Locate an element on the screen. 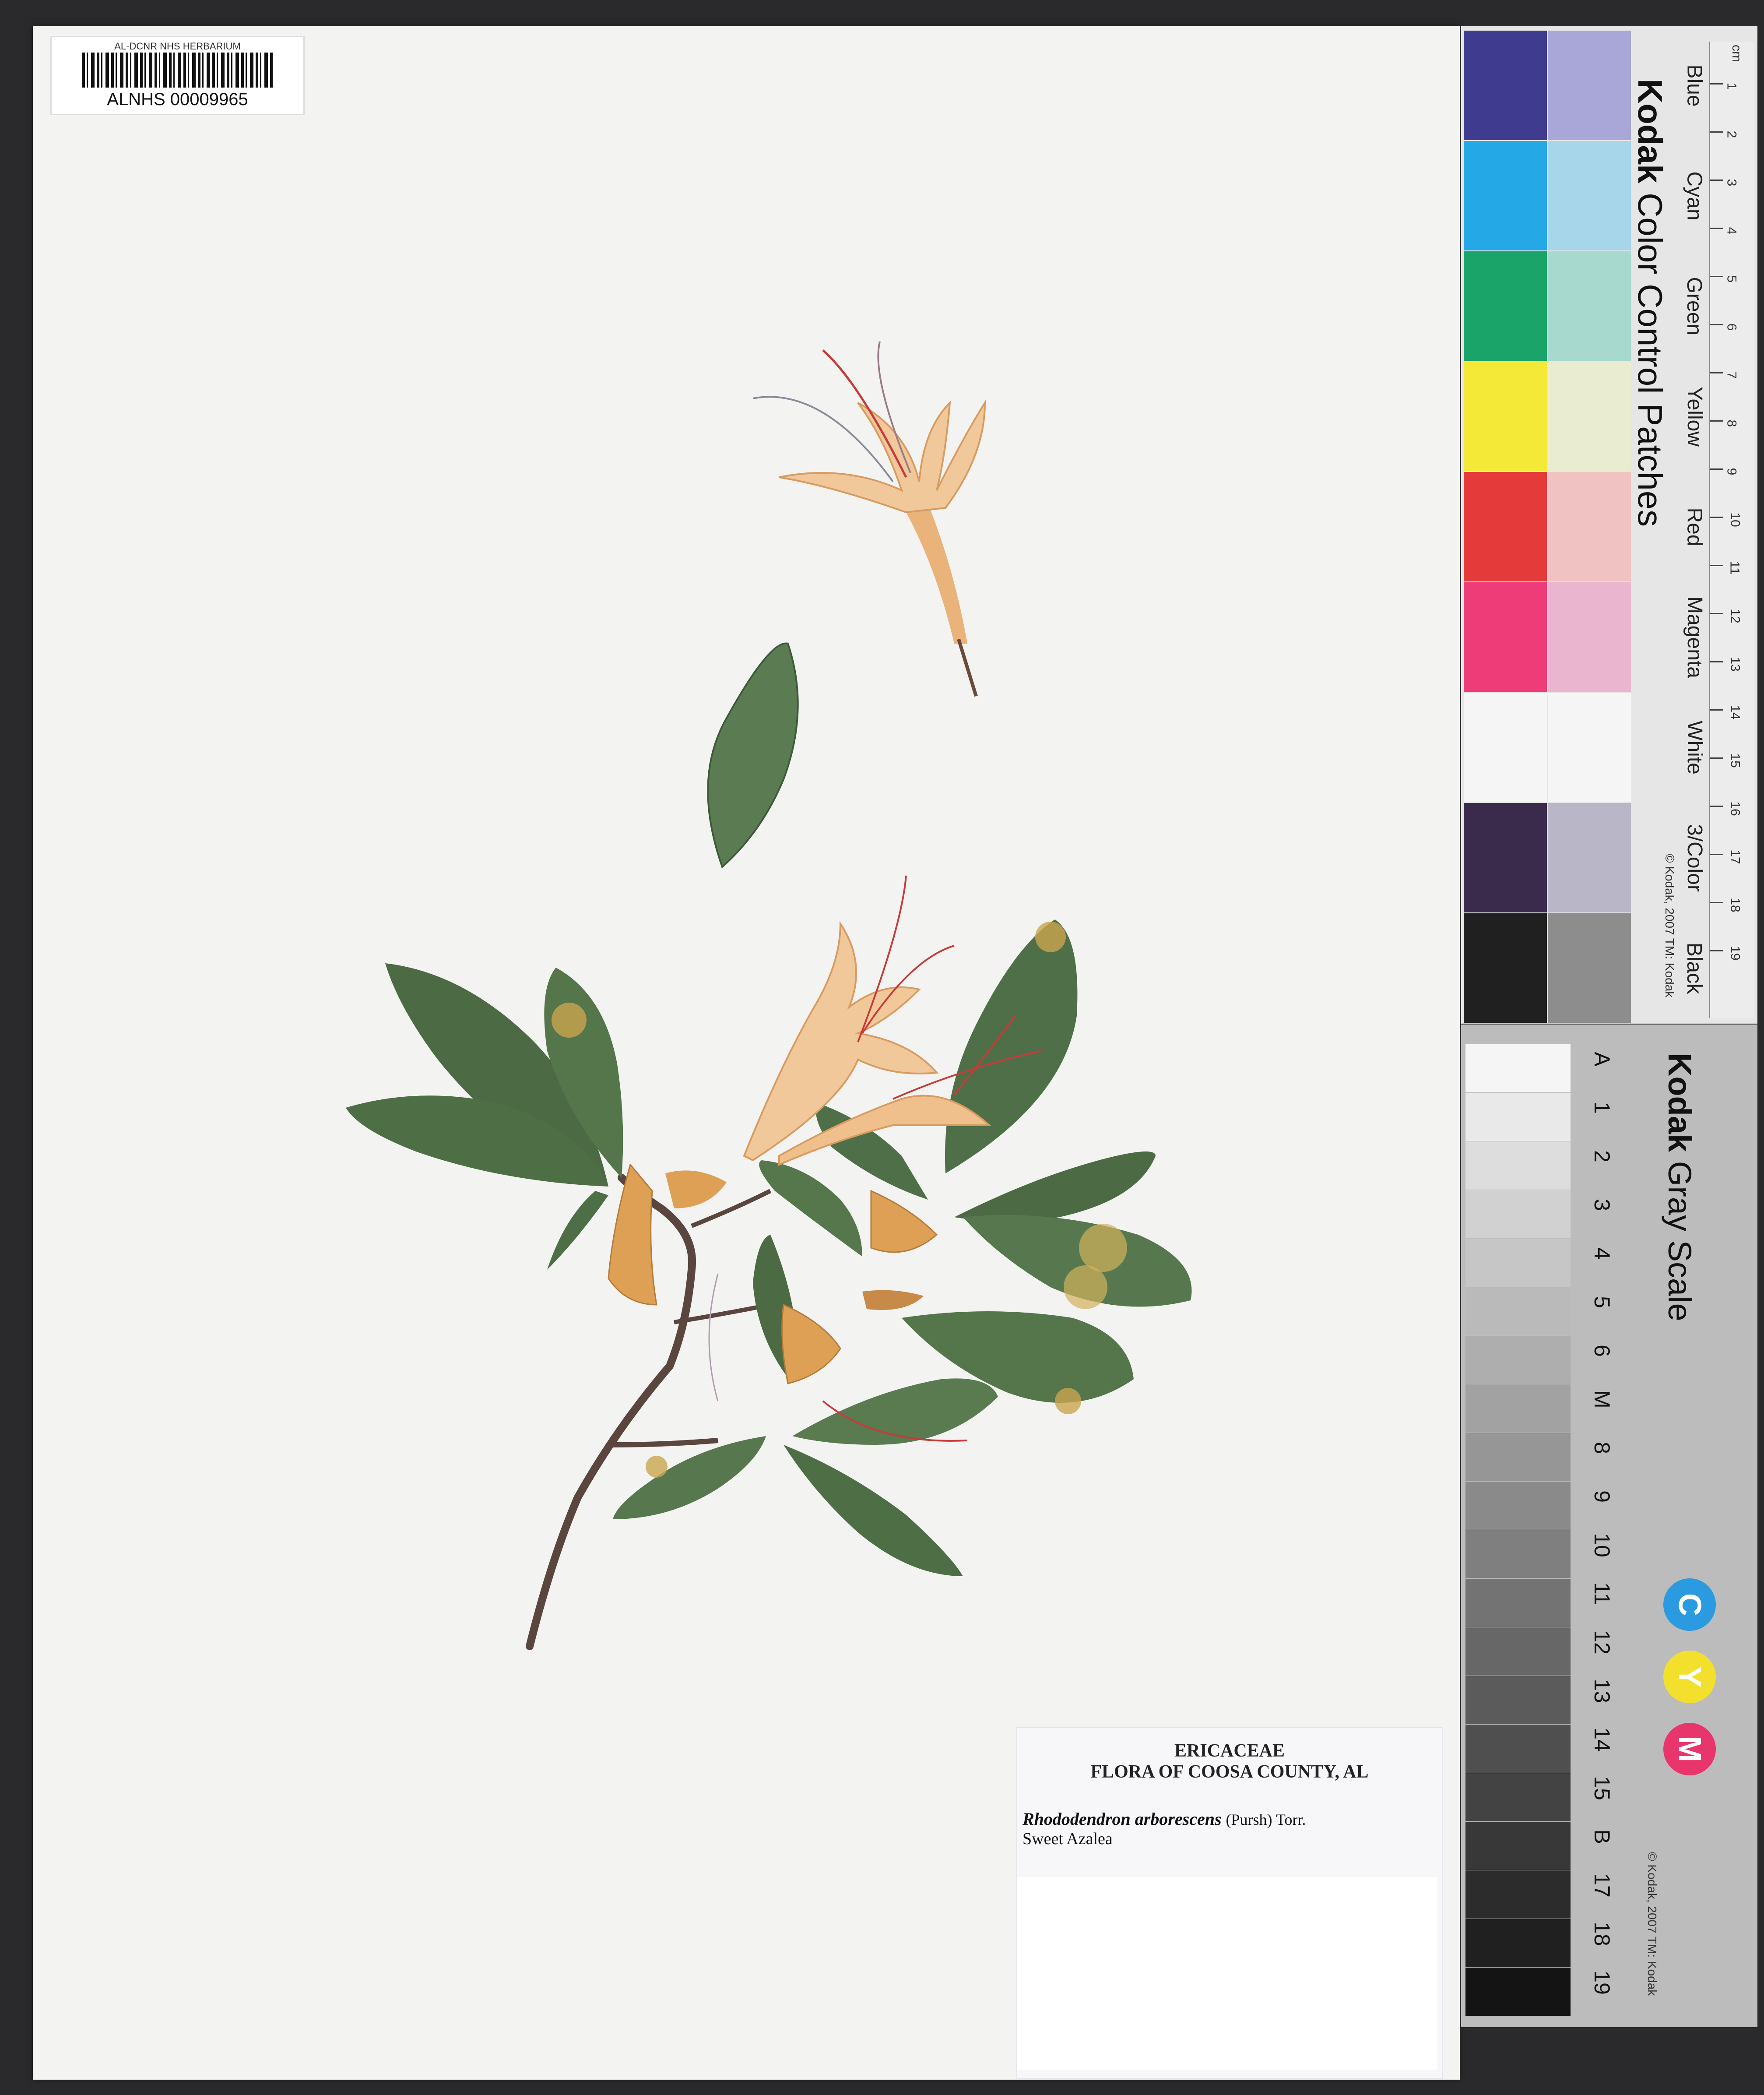 Image resolution: width=1764 pixels, height=2095 pixels. label-blank-area is located at coordinates (1227, 1973).